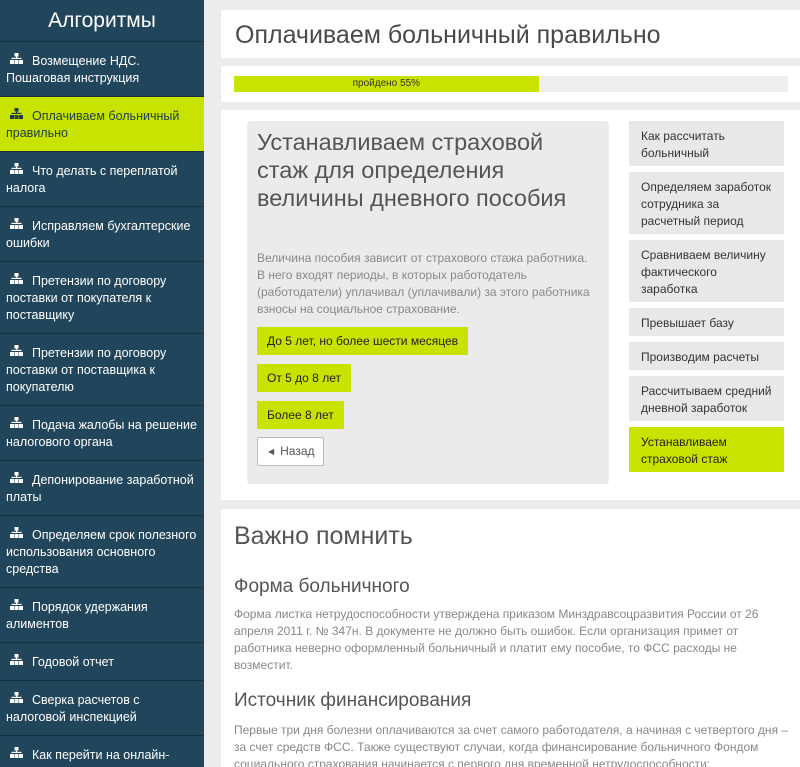  Describe the element at coordinates (297, 451) in the screenshot. I see `back-button-label: Назад` at that location.